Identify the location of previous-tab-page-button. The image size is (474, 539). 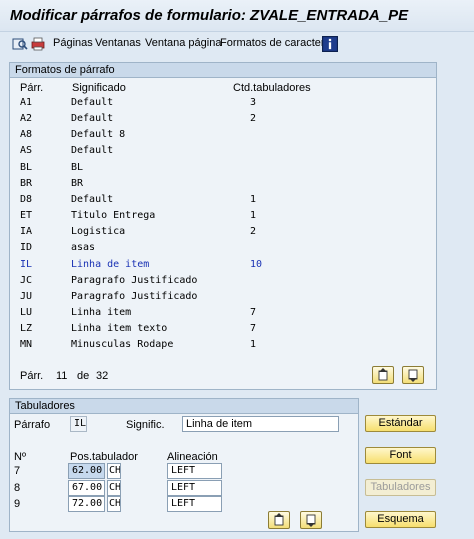
(279, 520).